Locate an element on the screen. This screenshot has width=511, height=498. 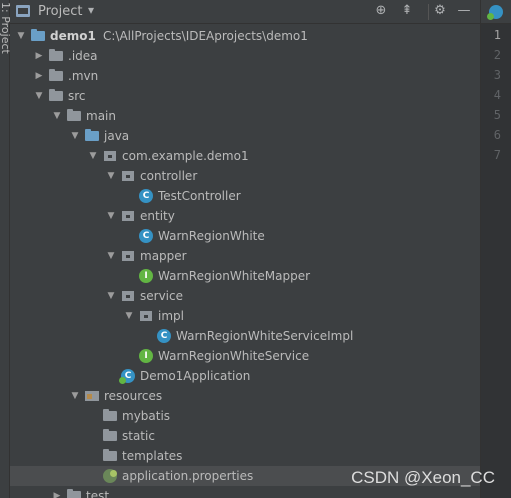
spring-app-class-icon: C is located at coordinates (127, 376).